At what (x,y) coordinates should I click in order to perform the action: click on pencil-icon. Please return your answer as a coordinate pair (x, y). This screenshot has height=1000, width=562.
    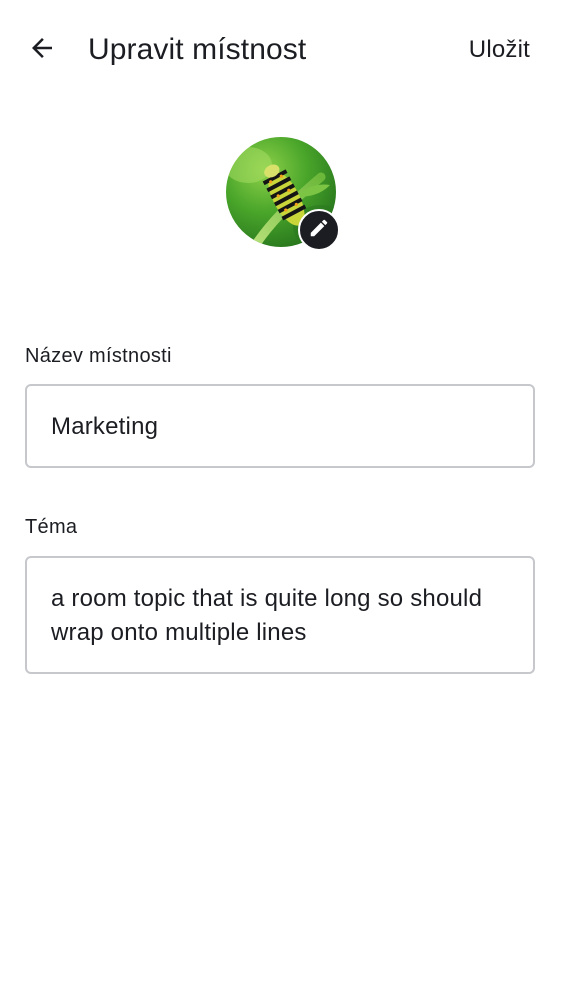
    Looking at the image, I should click on (319, 230).